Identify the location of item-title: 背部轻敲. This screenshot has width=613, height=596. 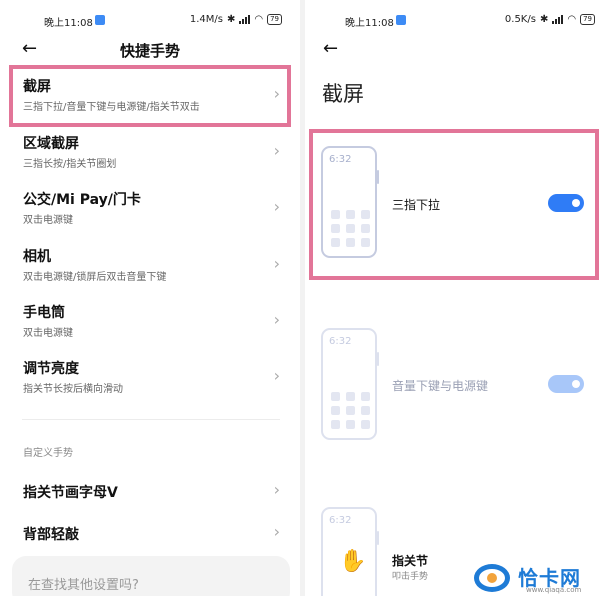
(51, 535).